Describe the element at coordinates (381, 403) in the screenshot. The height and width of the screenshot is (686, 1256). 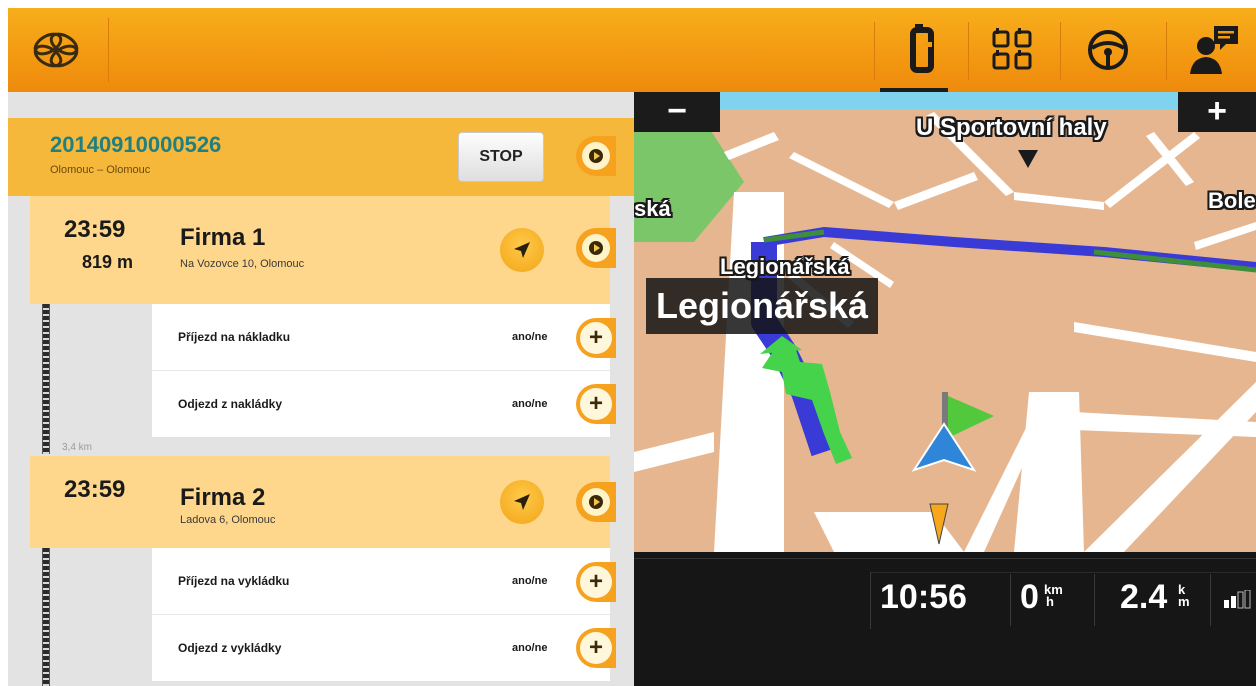
I see `task-row: Odjezd z nakládky ano/ne` at that location.